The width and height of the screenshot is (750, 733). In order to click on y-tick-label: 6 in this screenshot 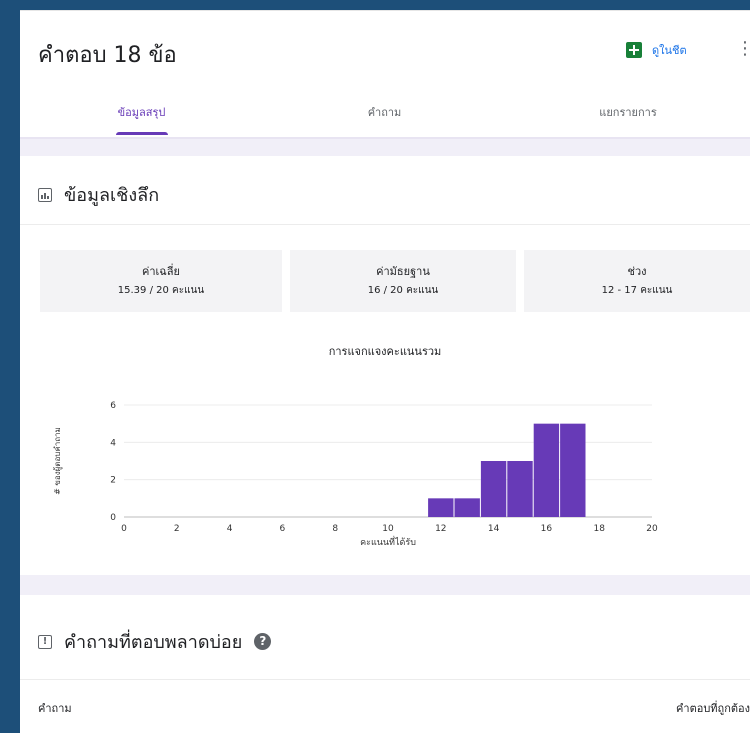, I will do `click(113, 406)`.